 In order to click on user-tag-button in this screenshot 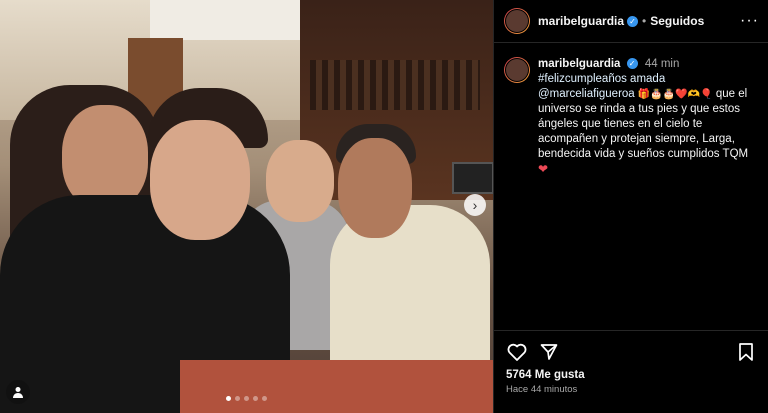, I will do `click(18, 392)`.